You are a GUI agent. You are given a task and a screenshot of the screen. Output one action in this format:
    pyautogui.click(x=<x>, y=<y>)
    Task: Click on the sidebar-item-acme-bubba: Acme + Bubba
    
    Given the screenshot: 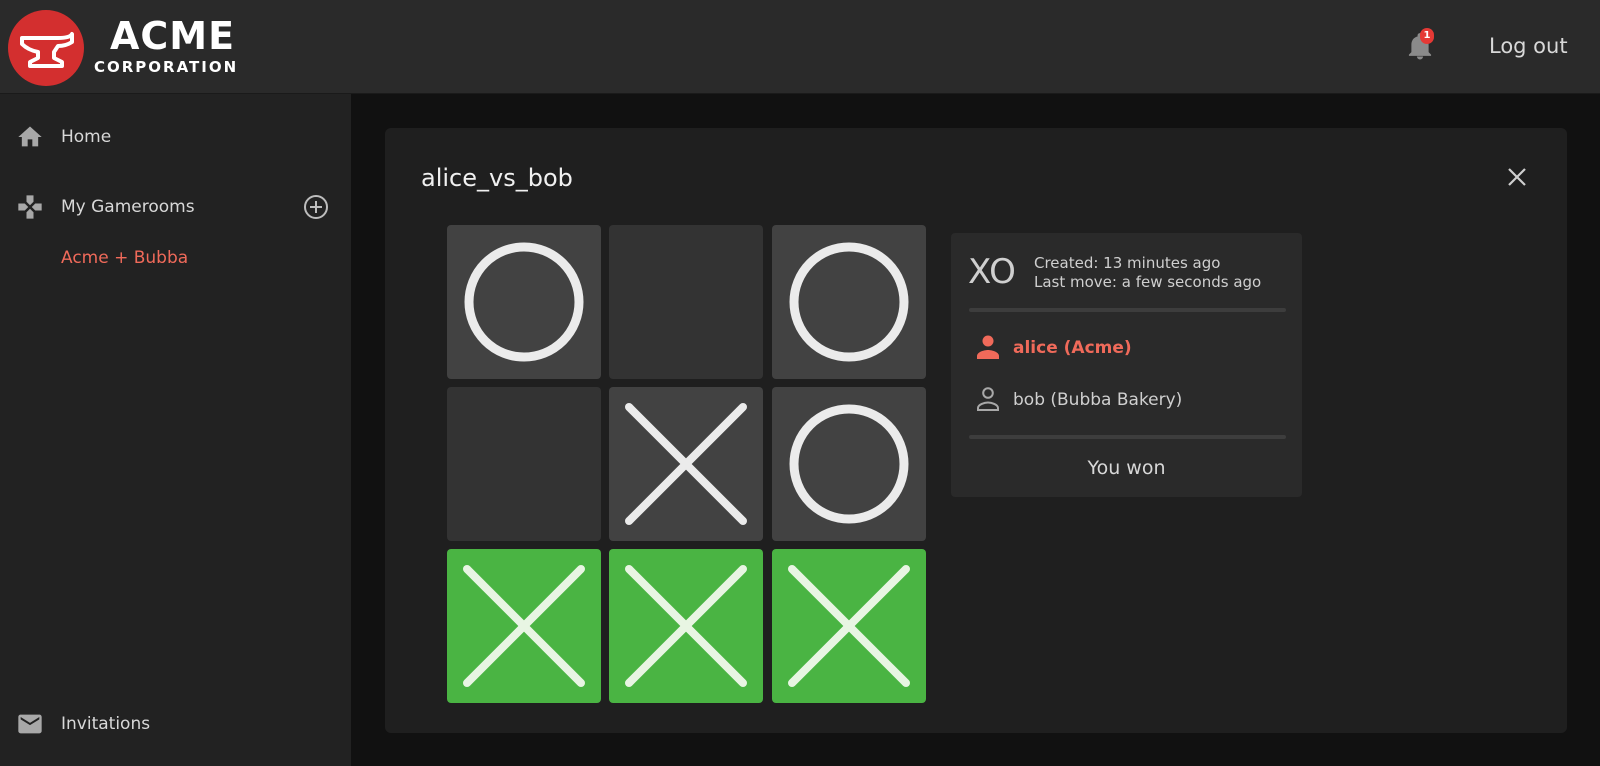 What is the action you would take?
    pyautogui.click(x=175, y=258)
    